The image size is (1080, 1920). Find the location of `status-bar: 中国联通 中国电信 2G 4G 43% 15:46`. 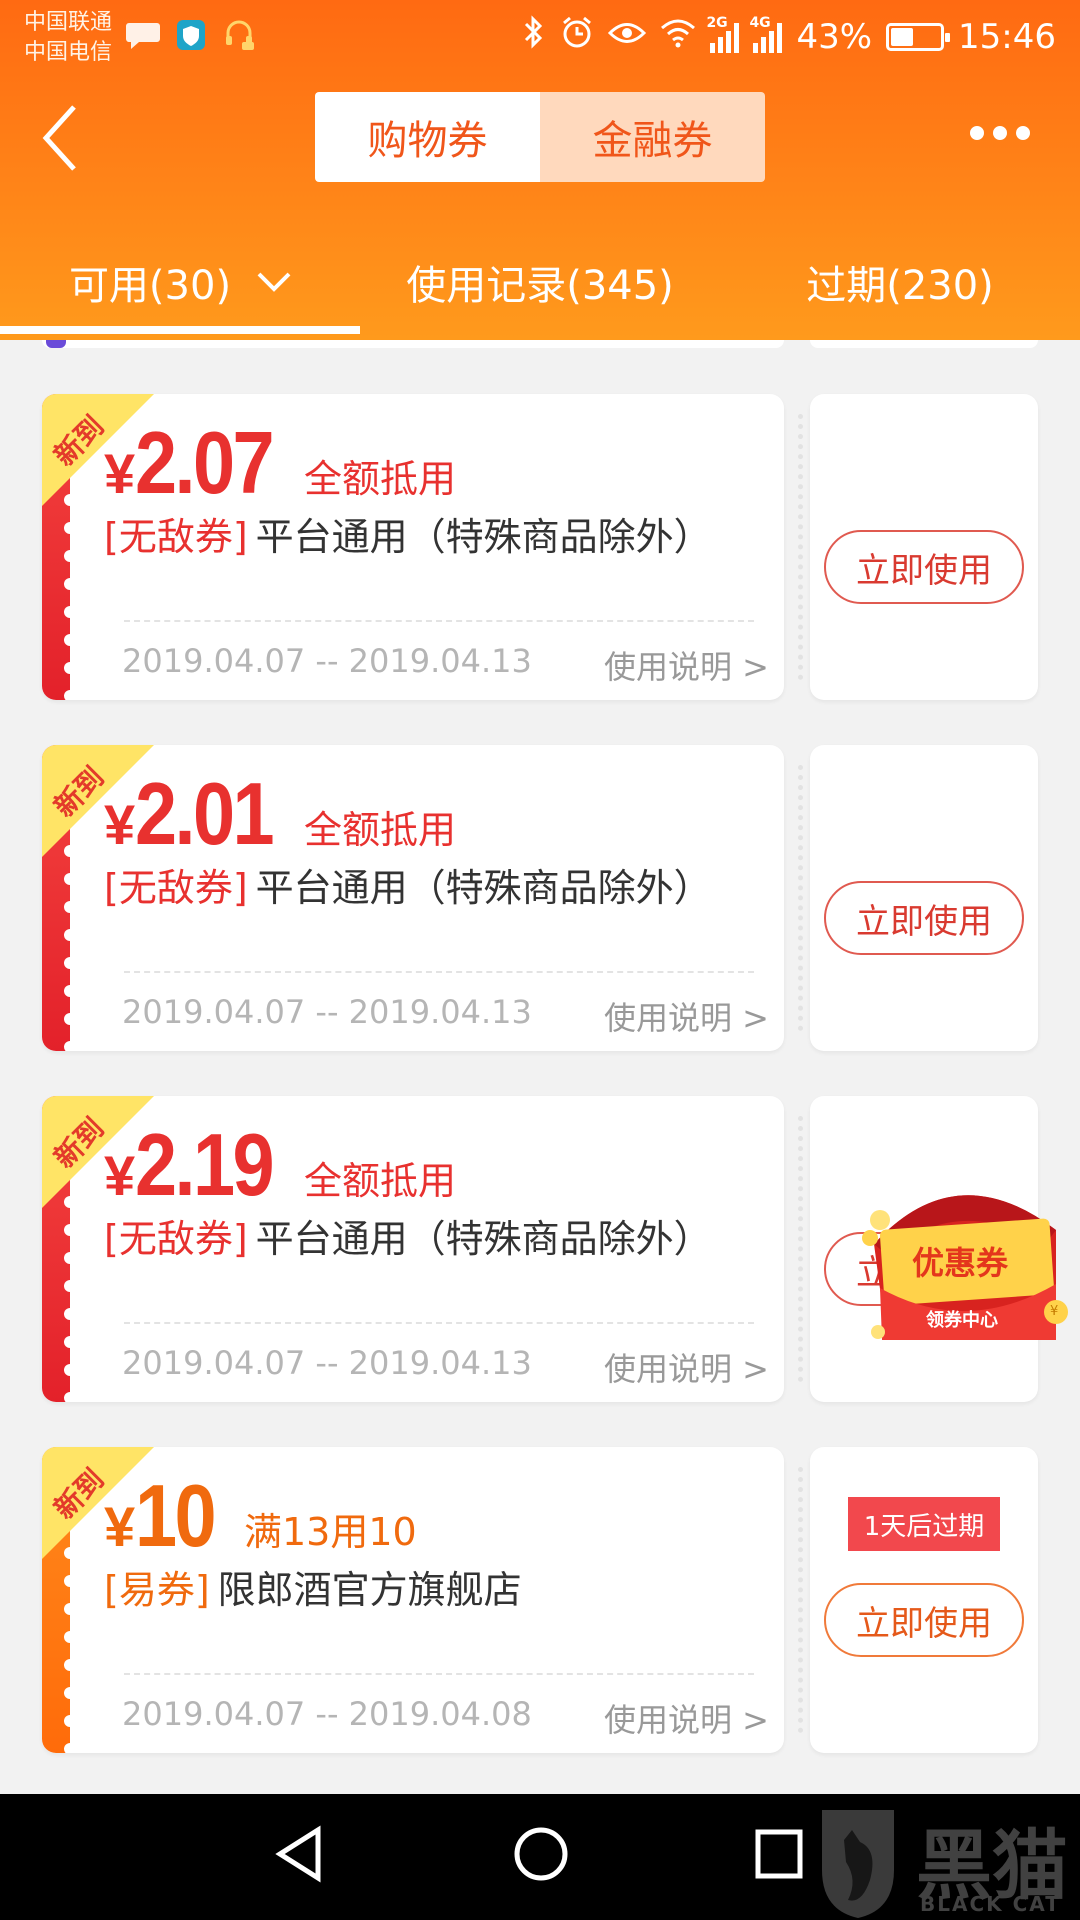

status-bar: 中国联通 中国电信 2G 4G 43% 15:46 is located at coordinates (540, 38).